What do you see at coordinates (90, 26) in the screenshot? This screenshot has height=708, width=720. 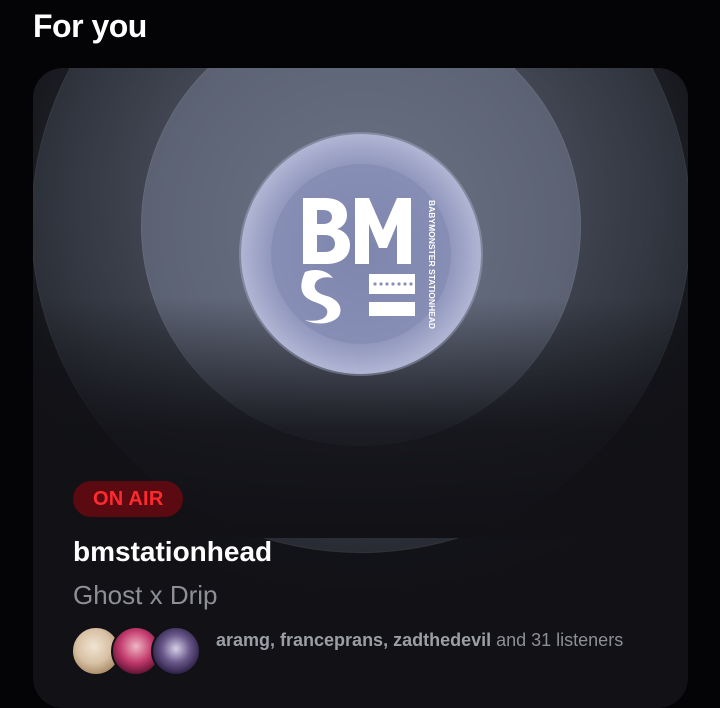 I see `section-title: For you` at bounding box center [90, 26].